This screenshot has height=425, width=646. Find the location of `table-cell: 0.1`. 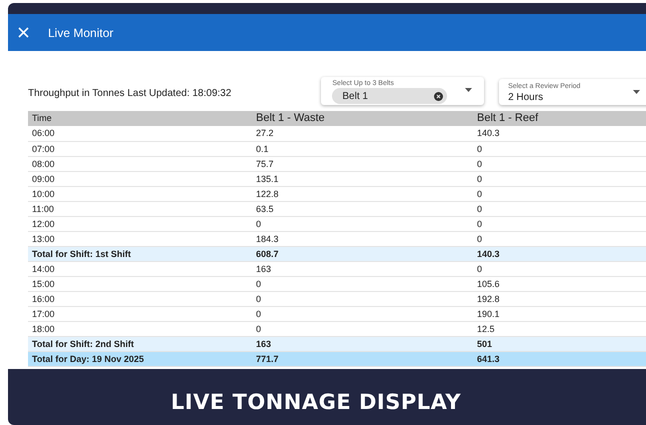

table-cell: 0.1 is located at coordinates (362, 148).